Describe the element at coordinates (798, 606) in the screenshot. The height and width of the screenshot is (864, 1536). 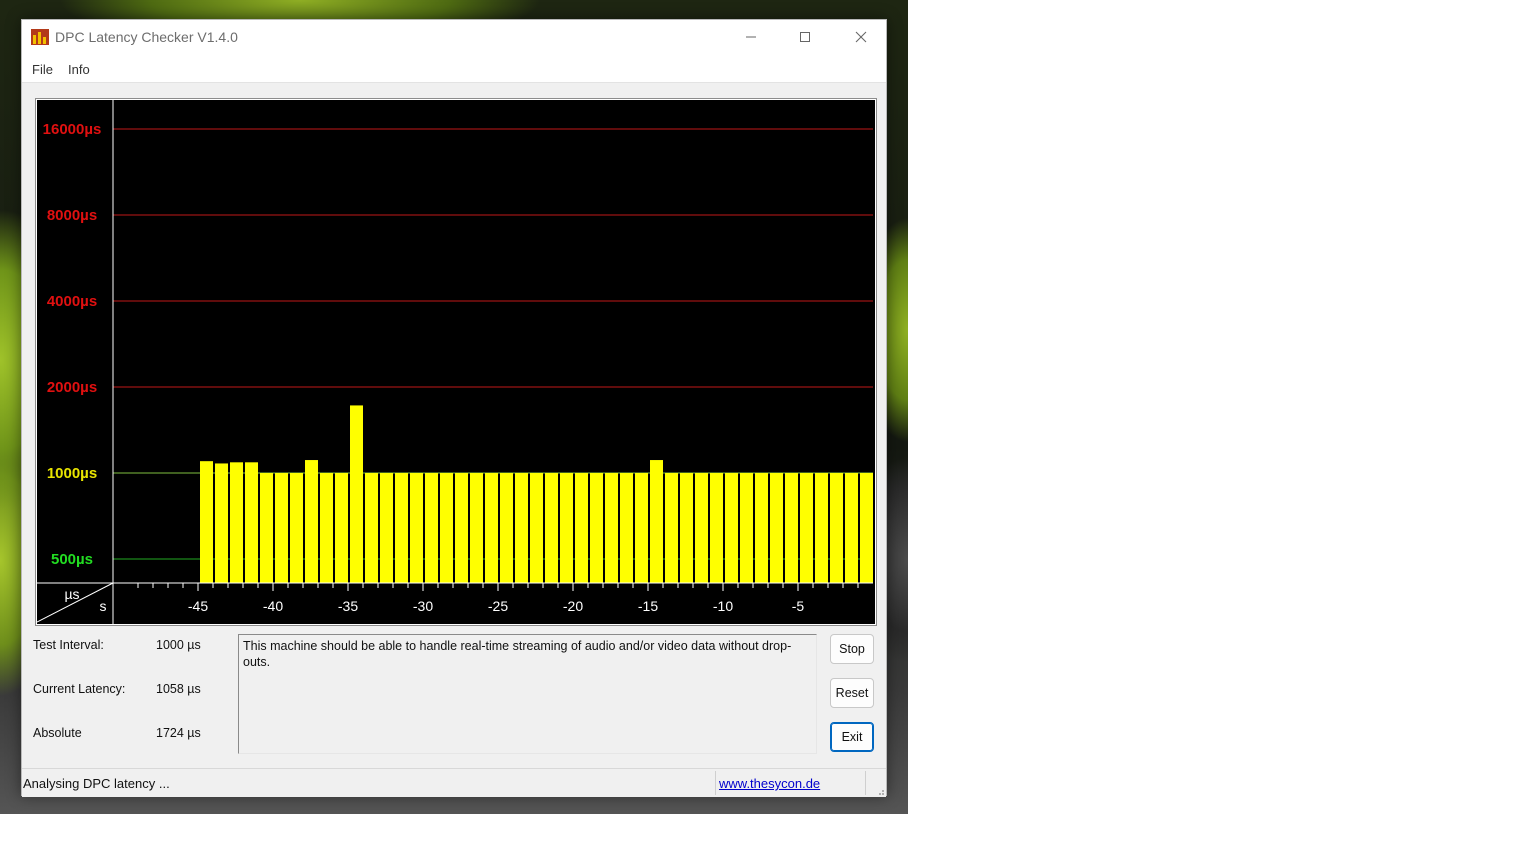
I see `x-tick-label: -5` at that location.